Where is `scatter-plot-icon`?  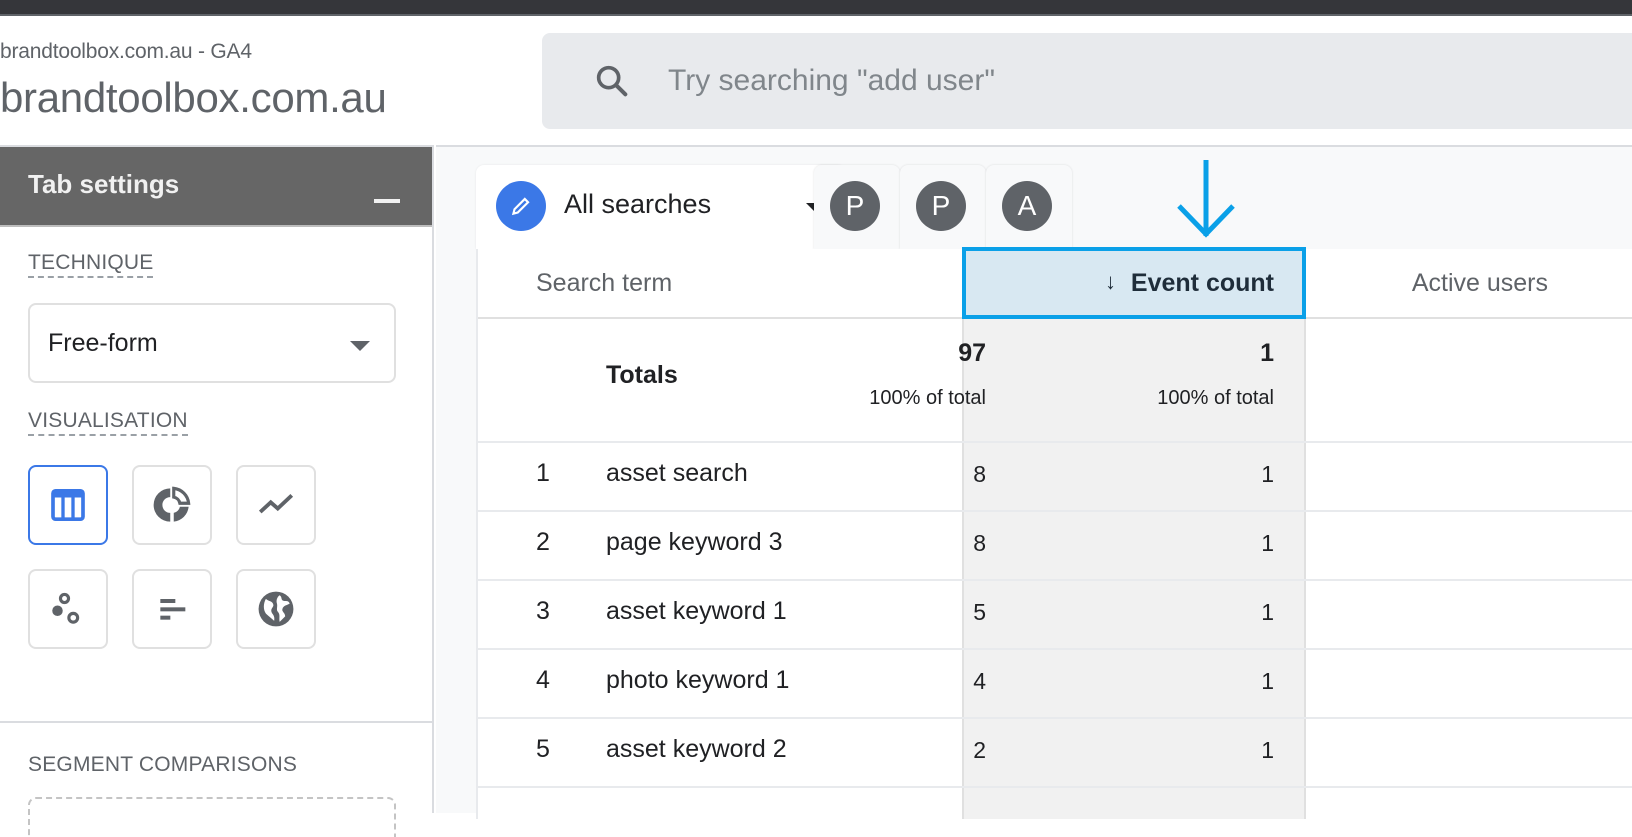 scatter-plot-icon is located at coordinates (66, 608).